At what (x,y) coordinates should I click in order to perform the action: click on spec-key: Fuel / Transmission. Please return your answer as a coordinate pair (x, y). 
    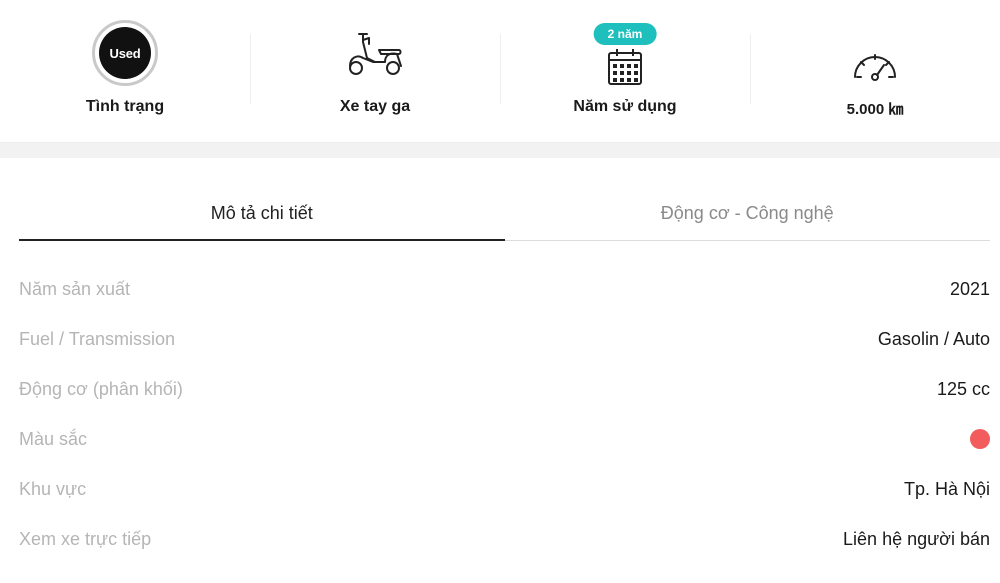
    Looking at the image, I should click on (97, 338).